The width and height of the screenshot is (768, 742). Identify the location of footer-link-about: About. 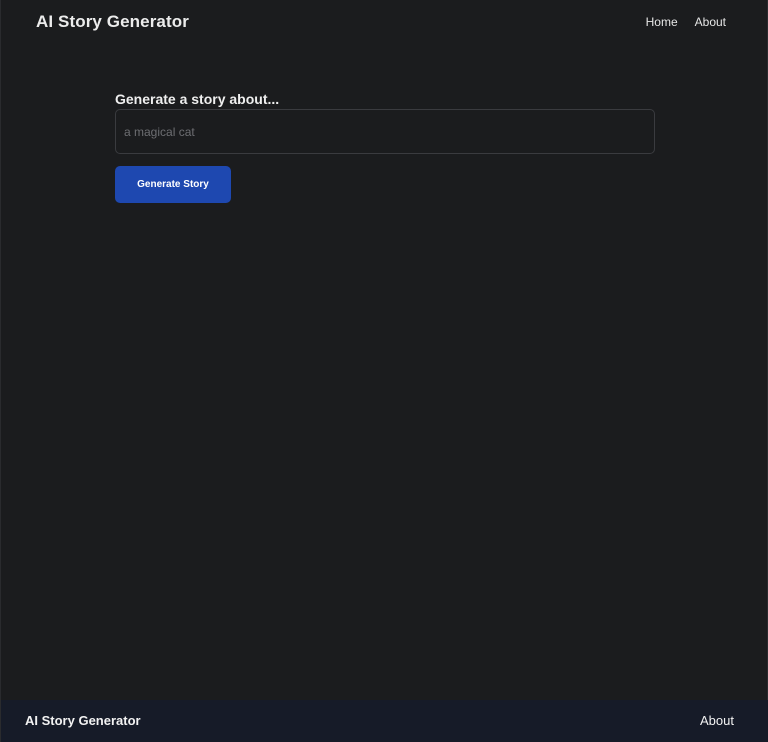
(717, 720).